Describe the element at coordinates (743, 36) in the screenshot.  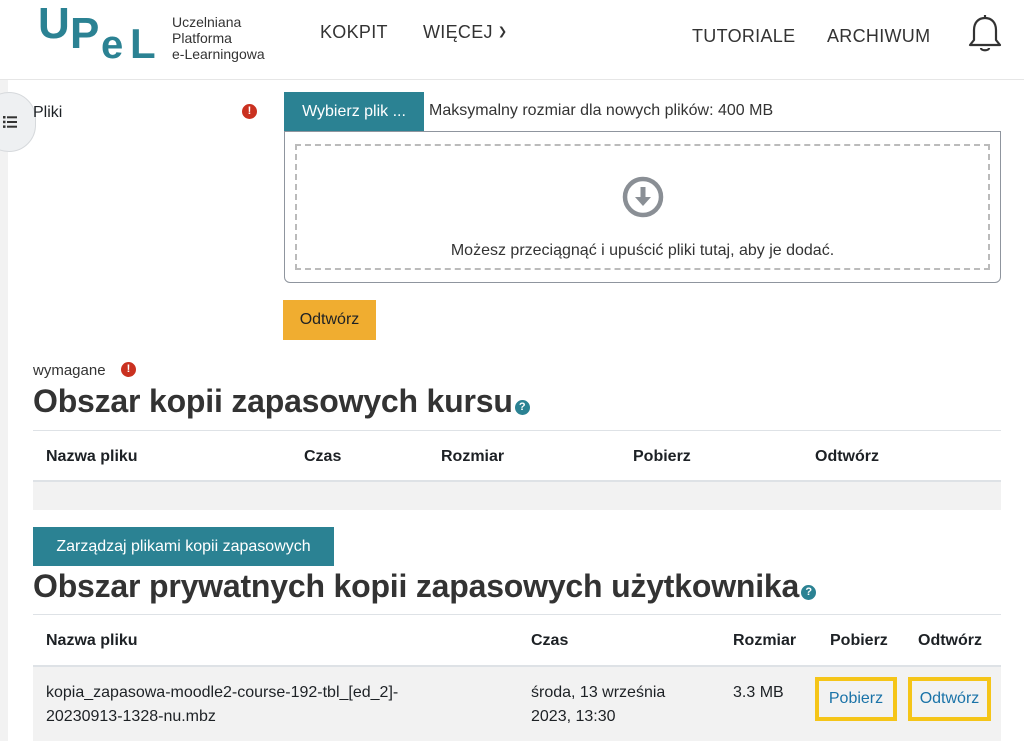
I see `nav-tutoriale: TUTORIALE` at that location.